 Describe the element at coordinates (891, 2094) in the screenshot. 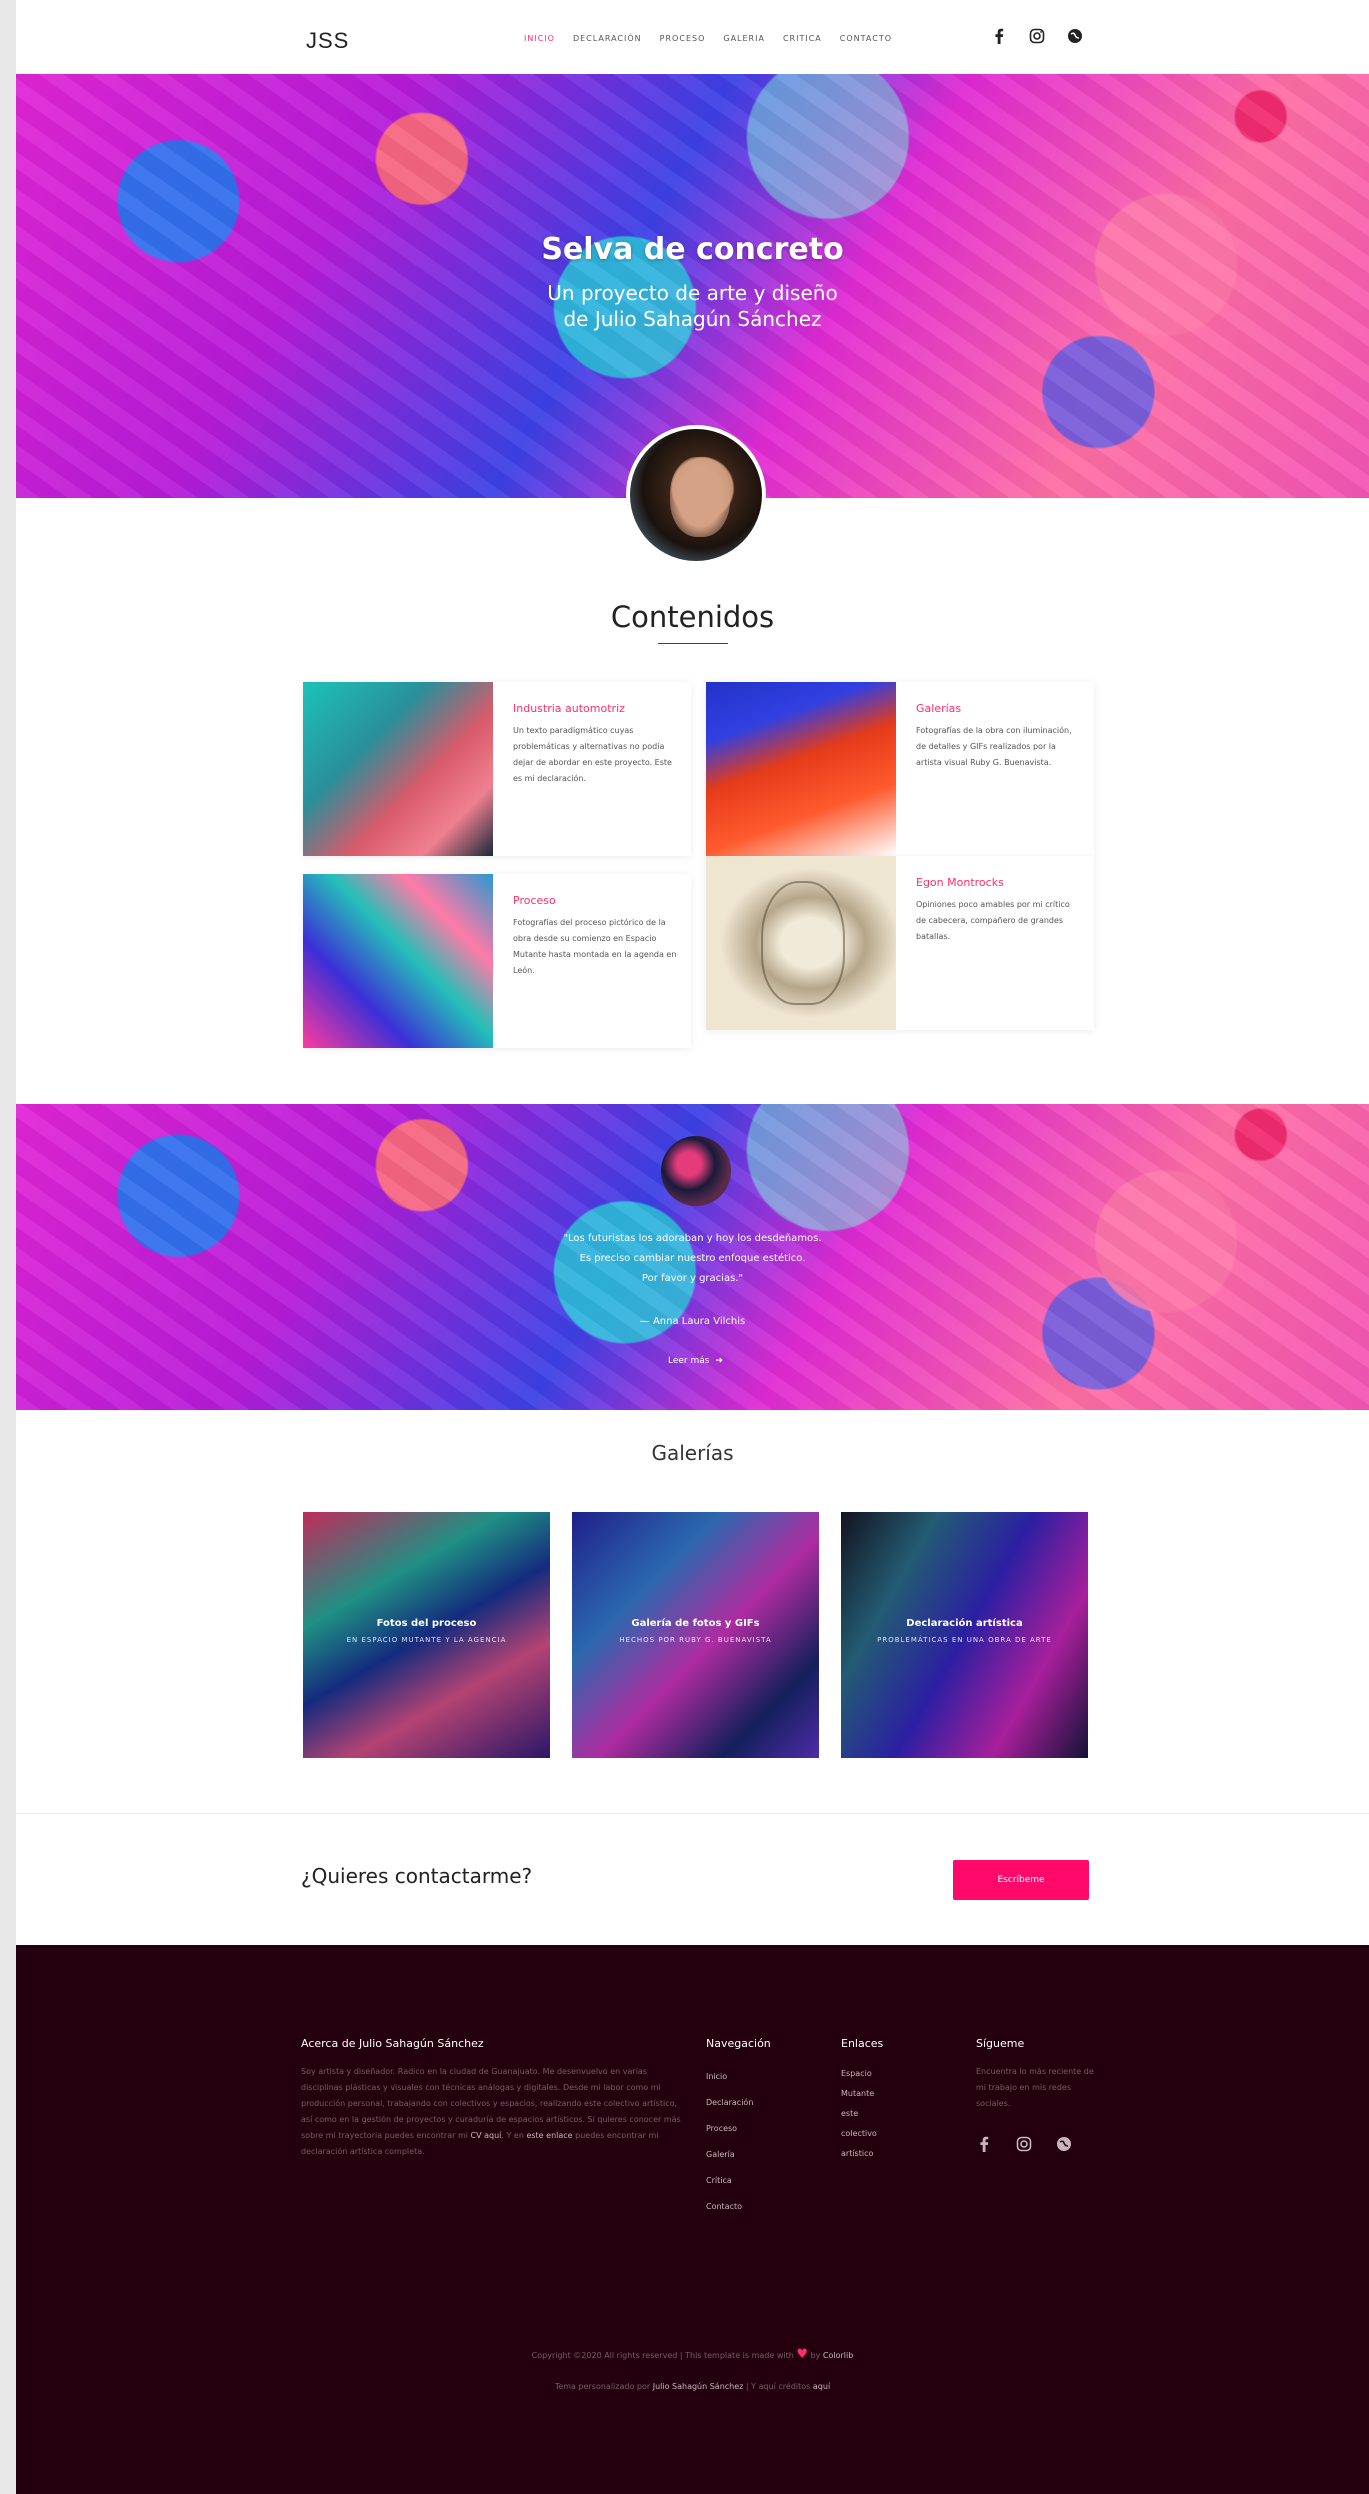

I see `footer-link-mutante: Mutante` at that location.